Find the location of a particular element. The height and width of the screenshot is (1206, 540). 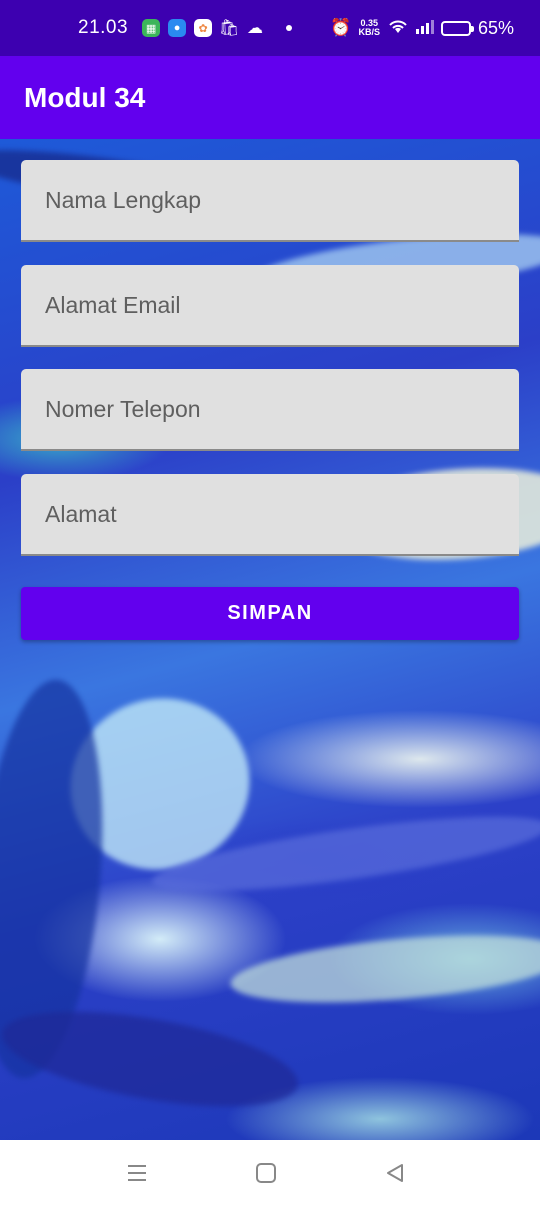

status-time: 21.03 is located at coordinates (103, 27).